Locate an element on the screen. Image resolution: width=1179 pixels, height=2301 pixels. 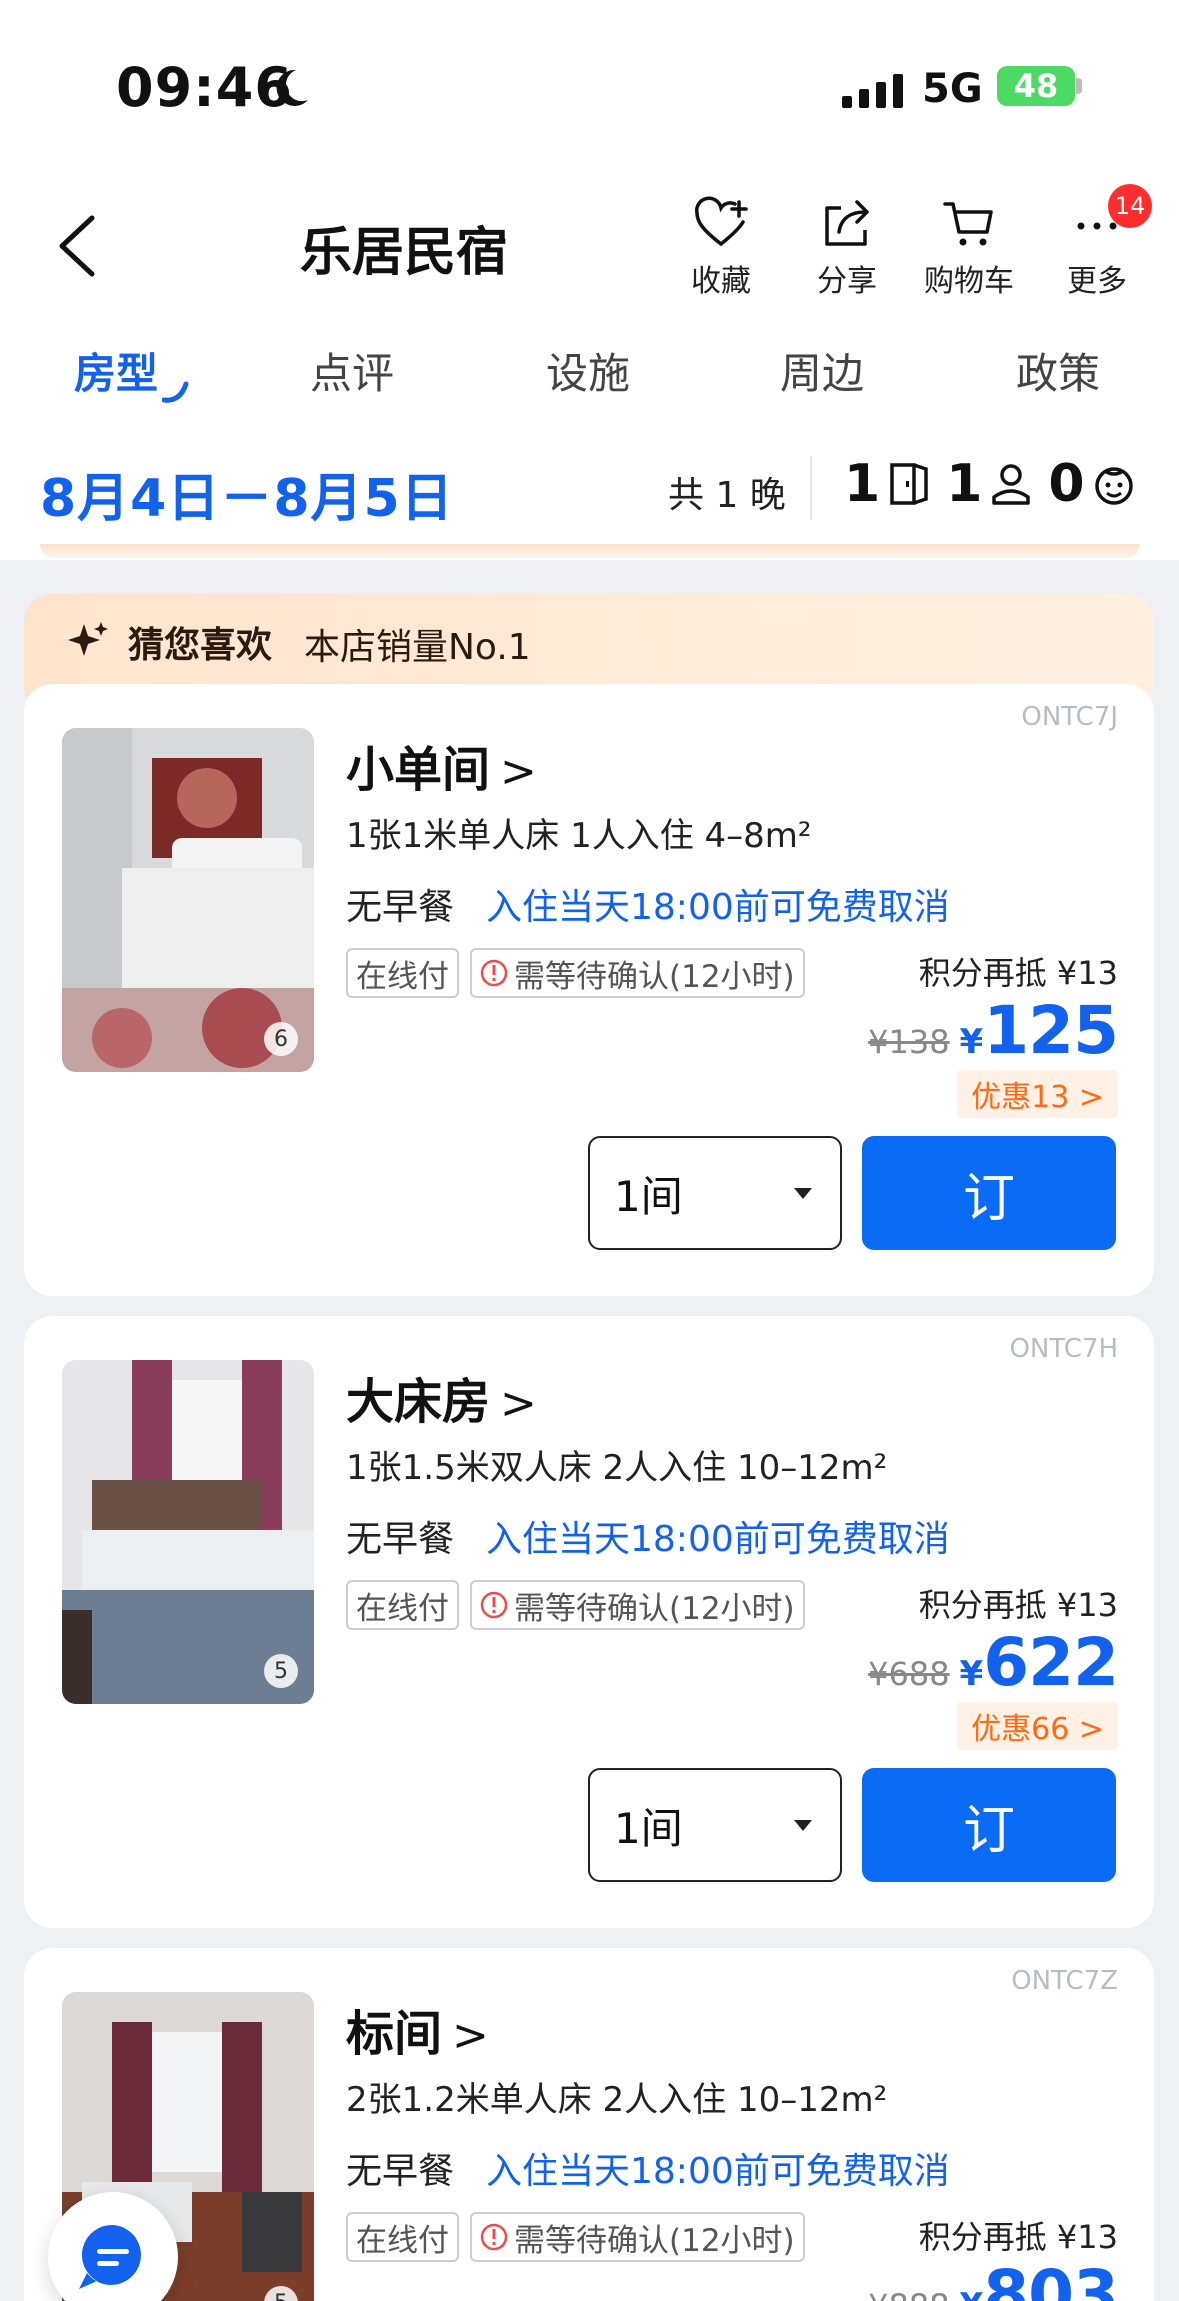
original-price: ¥888 is located at coordinates (908, 2294).